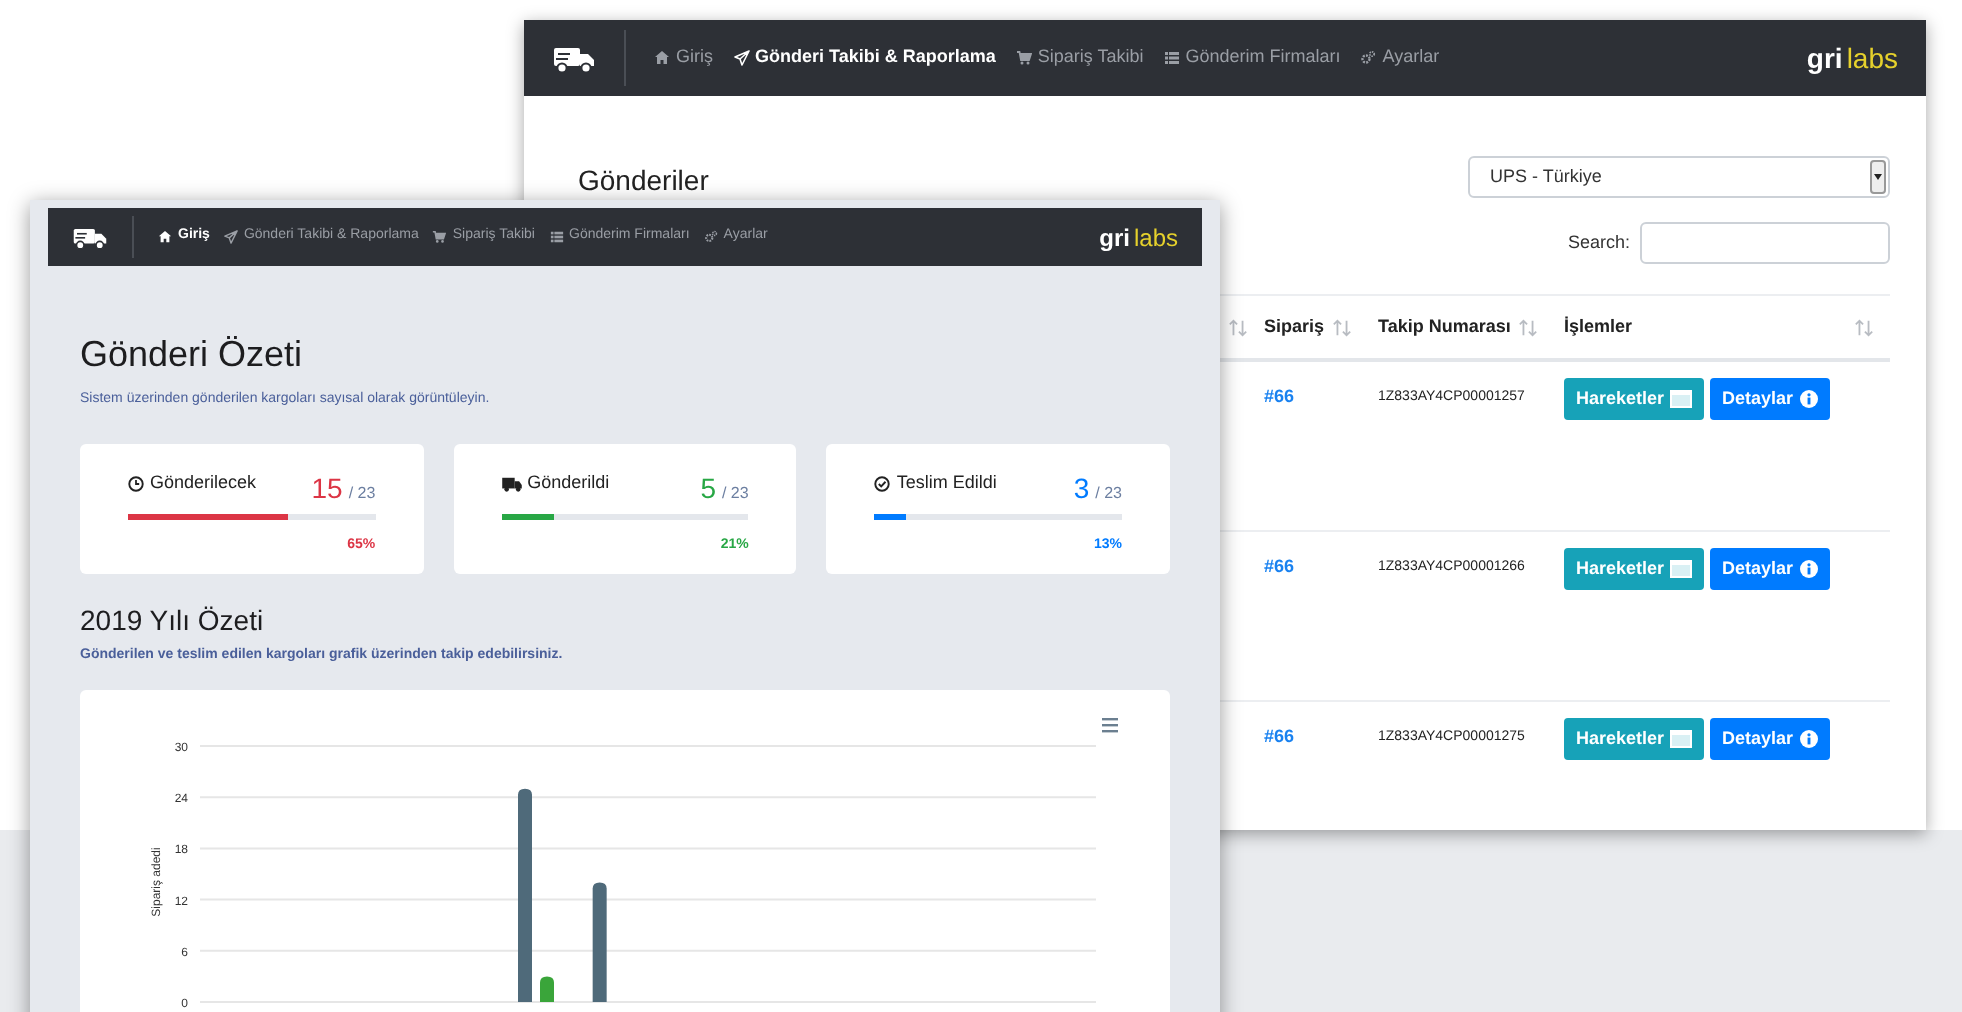 The height and width of the screenshot is (1012, 1962). What do you see at coordinates (1598, 242) in the screenshot?
I see `search-label: Search:` at bounding box center [1598, 242].